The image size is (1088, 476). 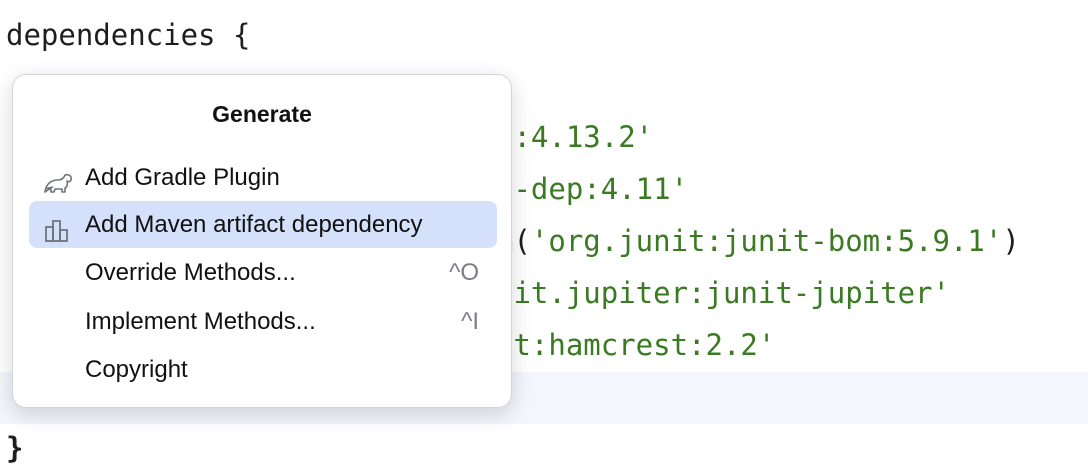 I want to click on code-line: st:hamcrest:2.2', so click(x=635, y=345).